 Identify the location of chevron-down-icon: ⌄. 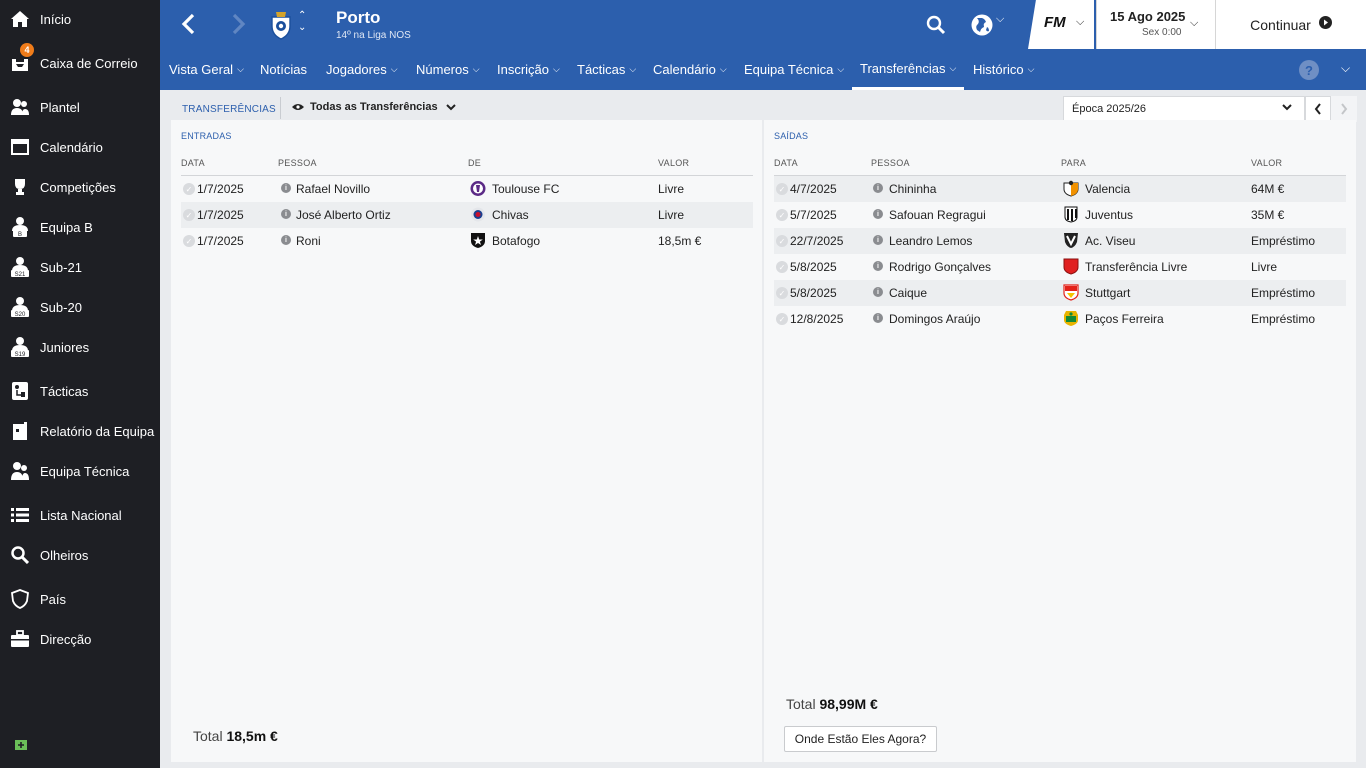
(302, 28).